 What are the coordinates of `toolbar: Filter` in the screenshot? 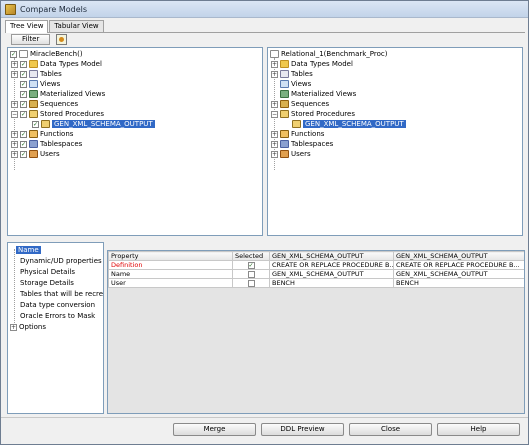 It's located at (265, 39).